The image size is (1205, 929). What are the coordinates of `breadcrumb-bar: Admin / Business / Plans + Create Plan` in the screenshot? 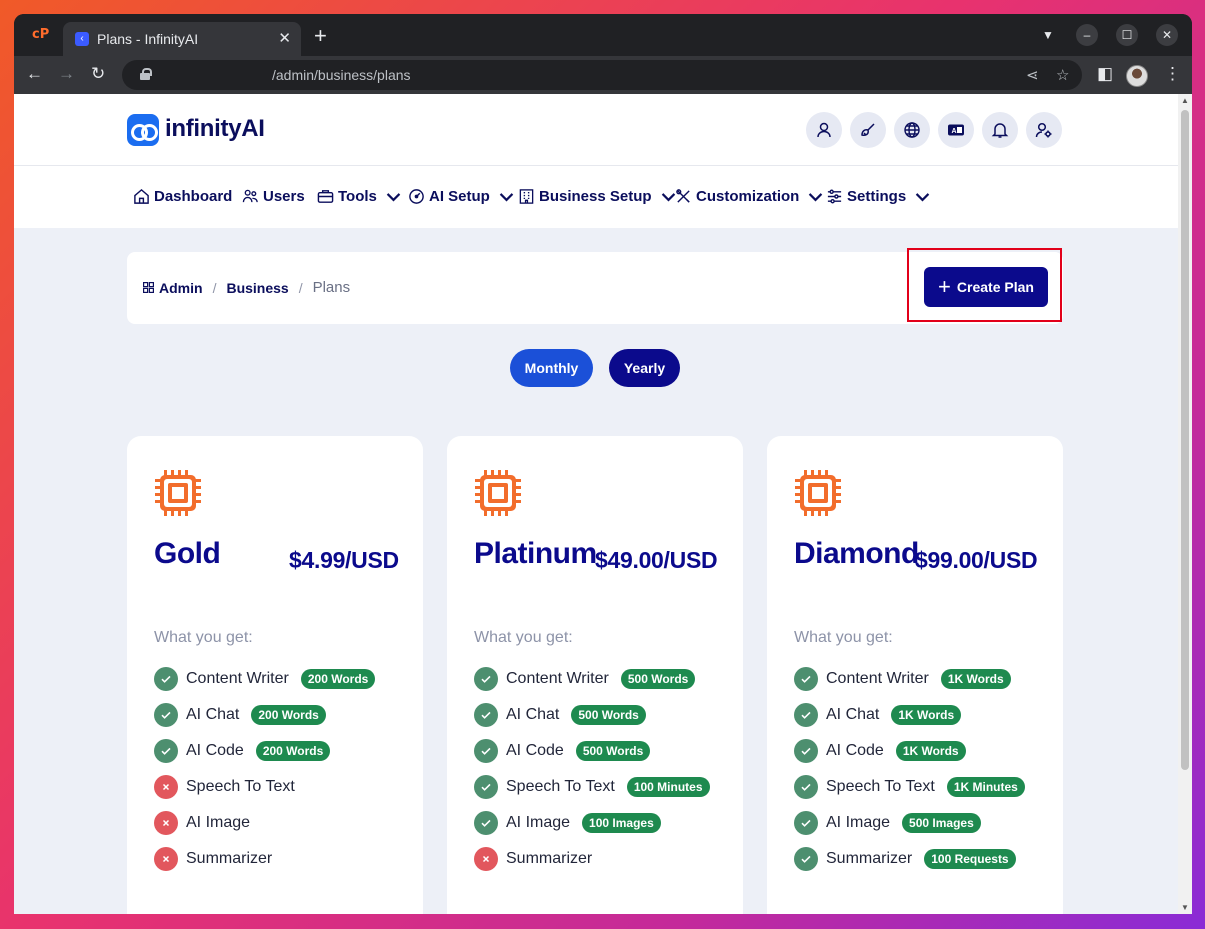 It's located at (595, 286).